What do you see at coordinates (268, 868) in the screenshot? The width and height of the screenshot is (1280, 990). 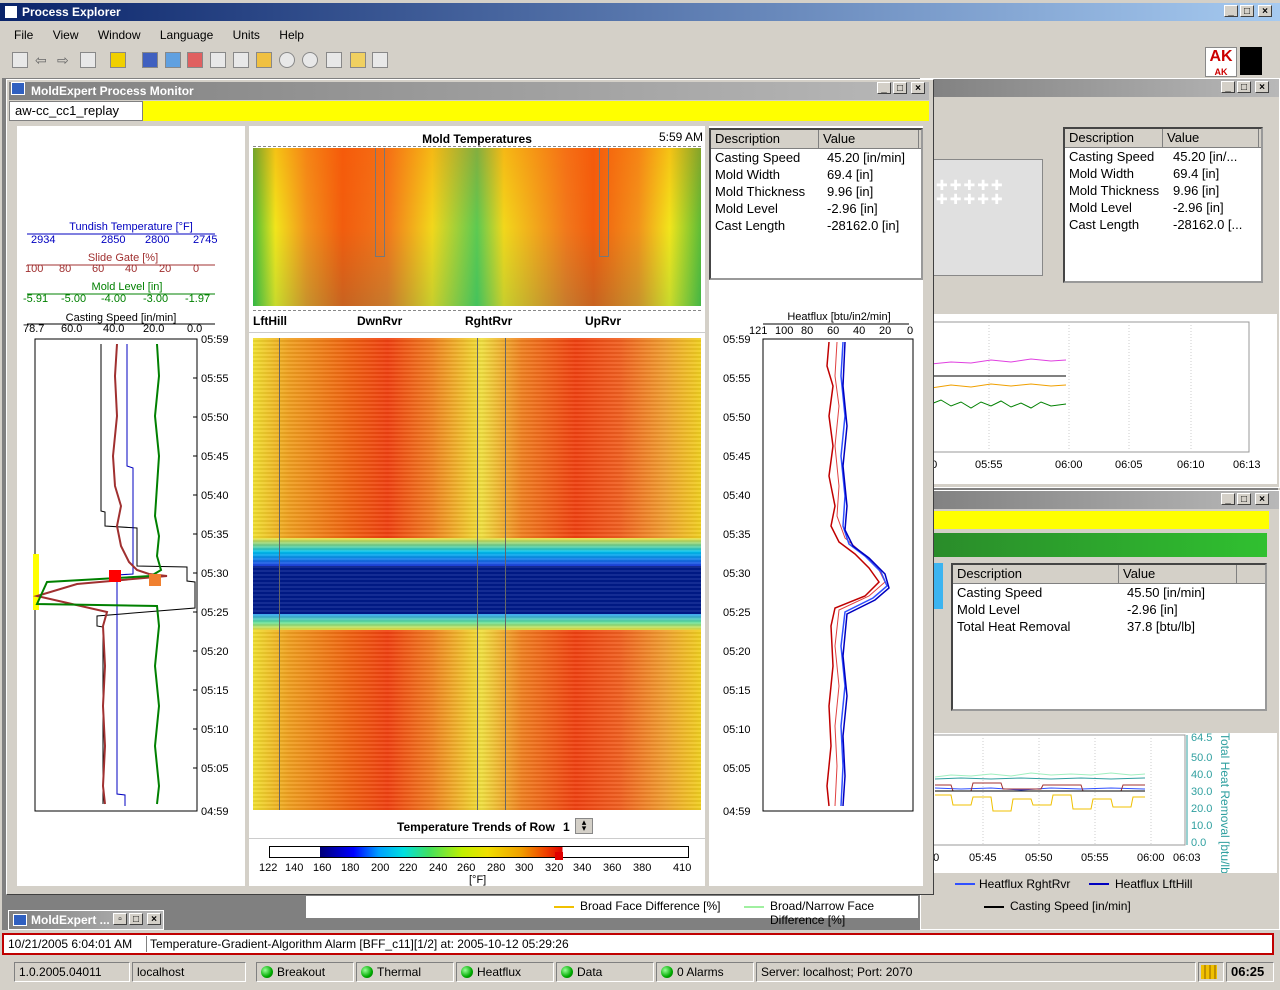 I see `colorbar-tick: 122` at bounding box center [268, 868].